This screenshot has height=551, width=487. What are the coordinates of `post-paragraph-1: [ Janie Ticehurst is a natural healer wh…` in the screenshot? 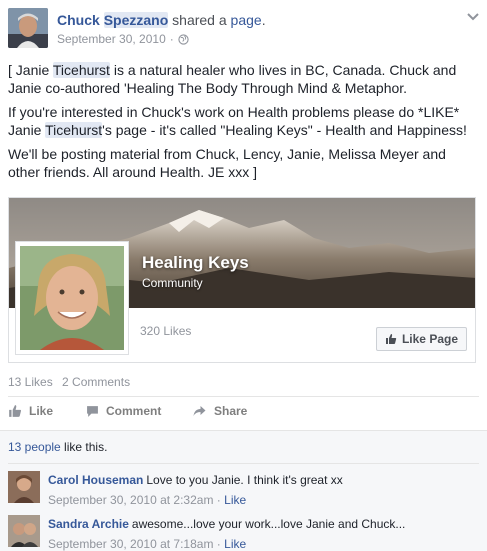 It's located at (244, 79).